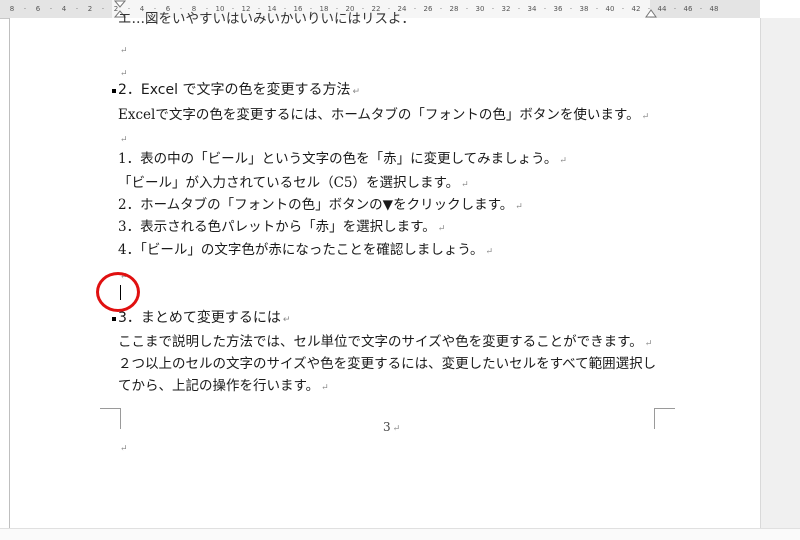 This screenshot has width=800, height=540. Describe the element at coordinates (64, 9) in the screenshot. I see `ruler-label: 4` at that location.